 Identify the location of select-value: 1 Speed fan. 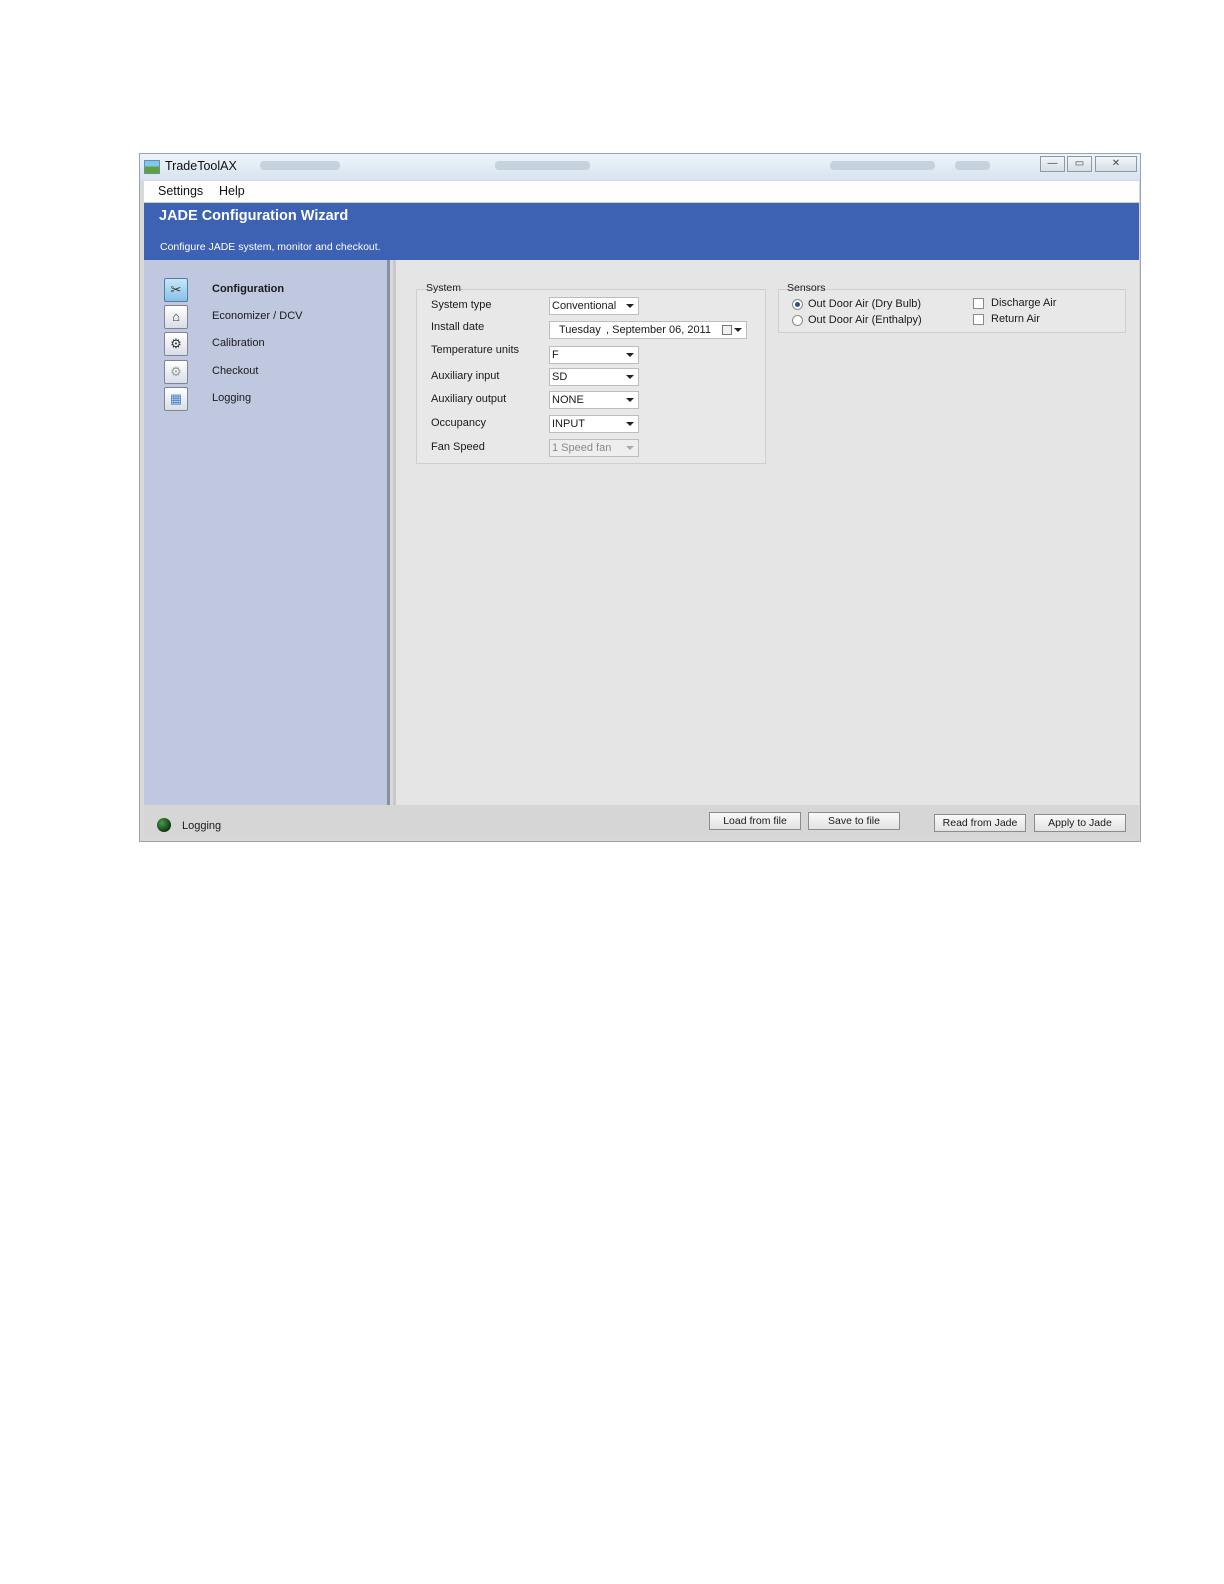
(582, 448).